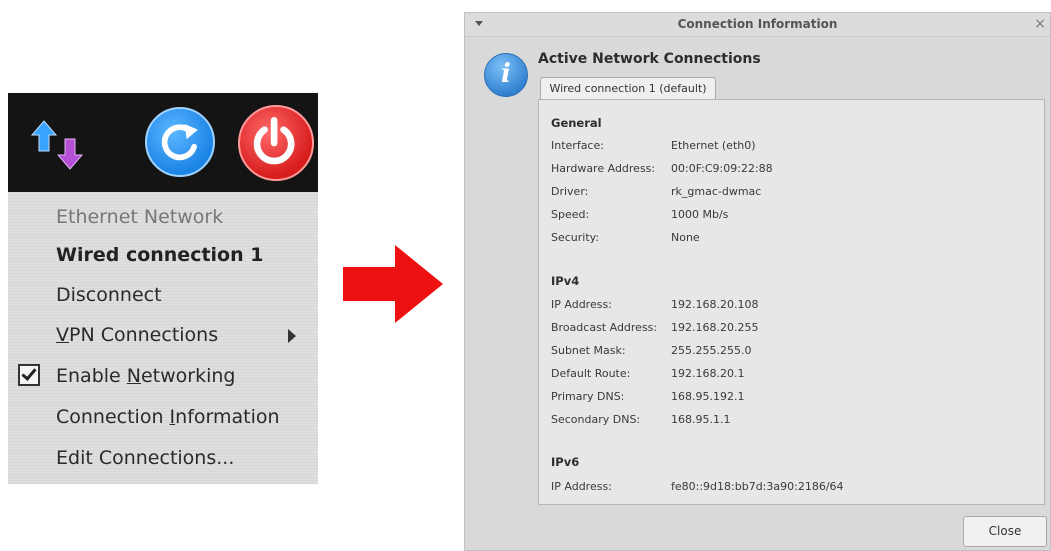 The width and height of the screenshot is (1051, 551). Describe the element at coordinates (713, 145) in the screenshot. I see `field-value: Ethernet (eth0)` at that location.